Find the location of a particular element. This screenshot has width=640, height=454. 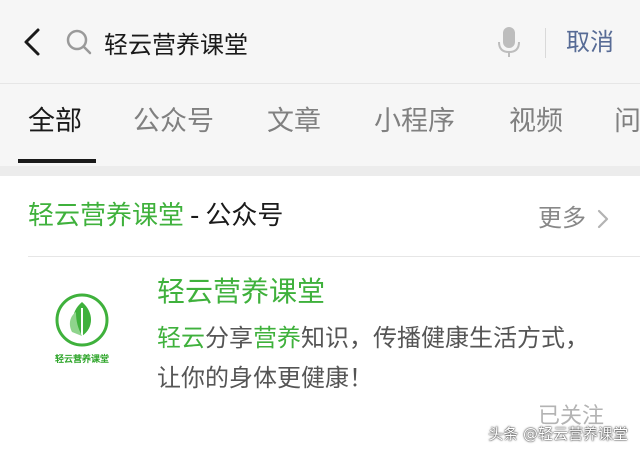

section-type-label: 公众号 is located at coordinates (244, 216).